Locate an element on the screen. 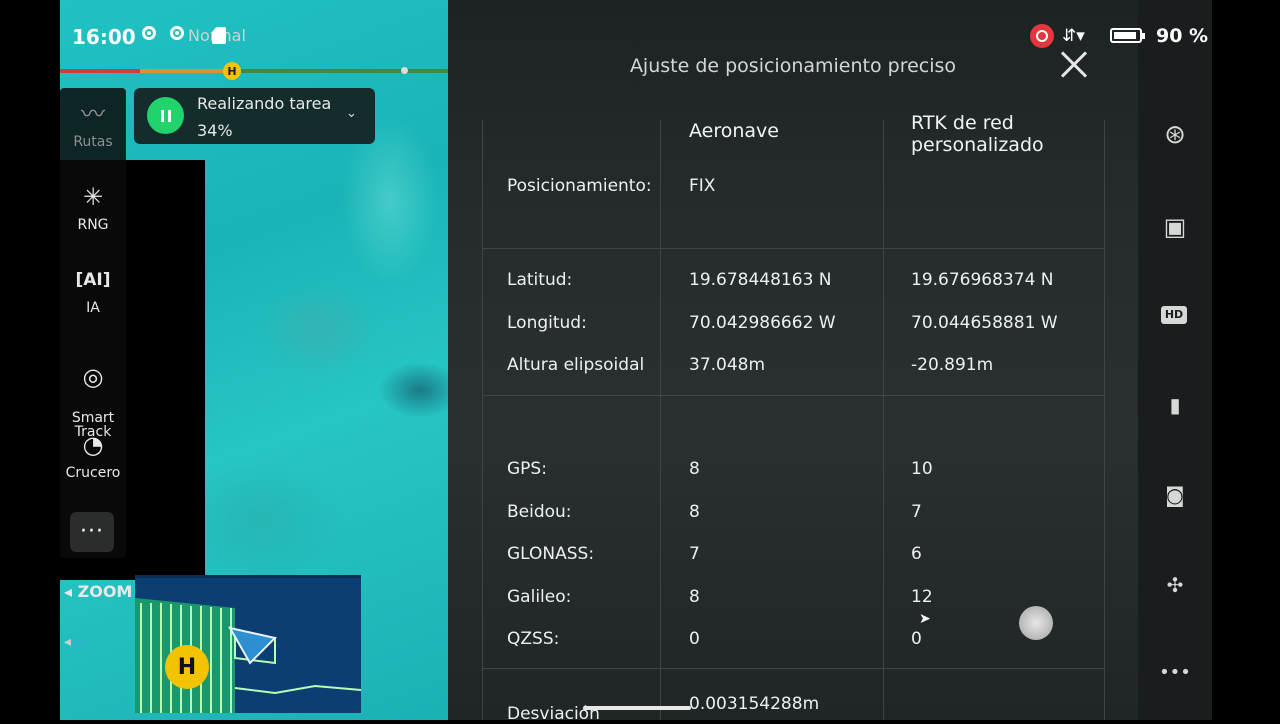 This screenshot has height=724, width=1280. route-progress-dot is located at coordinates (404, 70).